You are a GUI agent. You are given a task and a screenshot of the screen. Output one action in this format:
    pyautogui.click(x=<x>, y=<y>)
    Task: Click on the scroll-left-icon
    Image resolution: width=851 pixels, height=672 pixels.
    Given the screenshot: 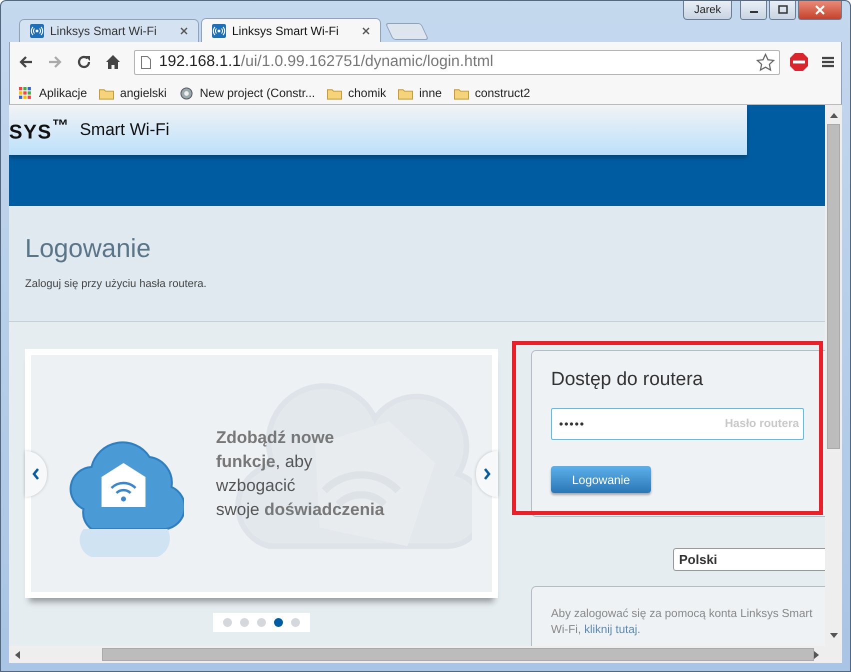 What is the action you would take?
    pyautogui.click(x=17, y=654)
    